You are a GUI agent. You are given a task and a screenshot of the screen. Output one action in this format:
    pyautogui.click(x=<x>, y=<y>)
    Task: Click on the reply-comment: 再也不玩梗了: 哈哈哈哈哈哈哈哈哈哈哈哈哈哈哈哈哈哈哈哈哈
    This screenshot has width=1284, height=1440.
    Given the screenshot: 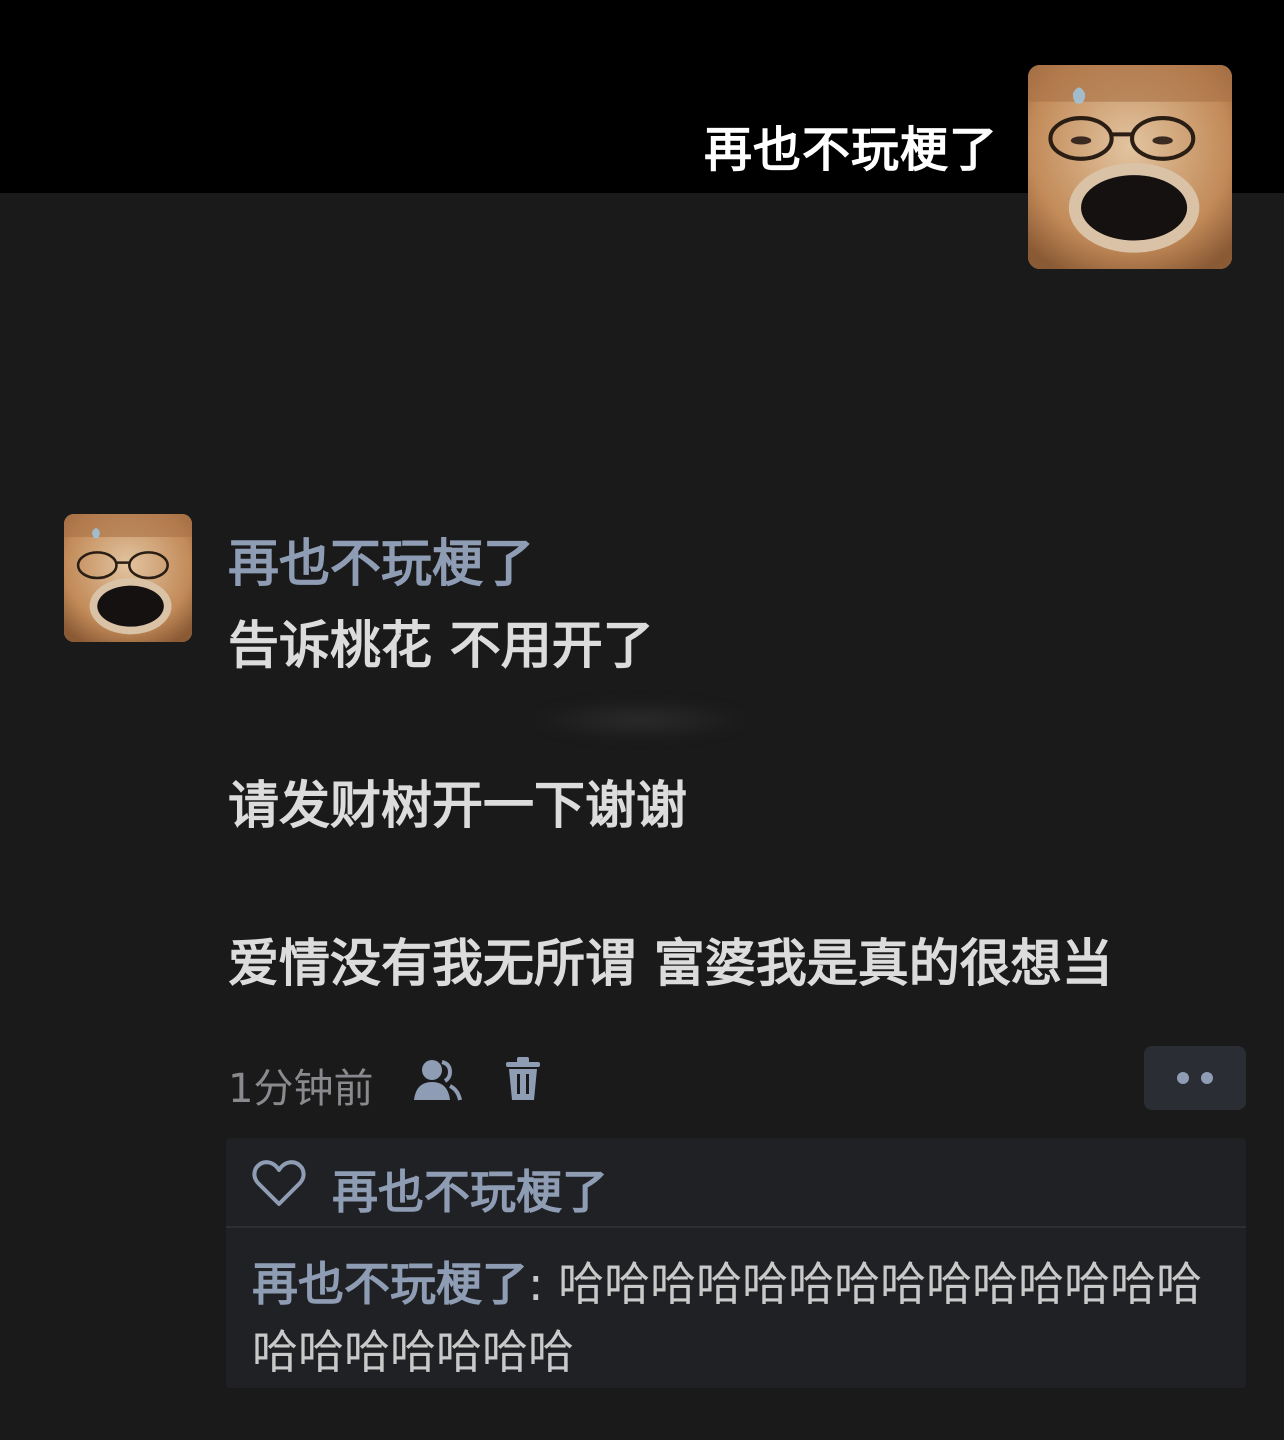 What is the action you would take?
    pyautogui.click(x=742, y=1318)
    